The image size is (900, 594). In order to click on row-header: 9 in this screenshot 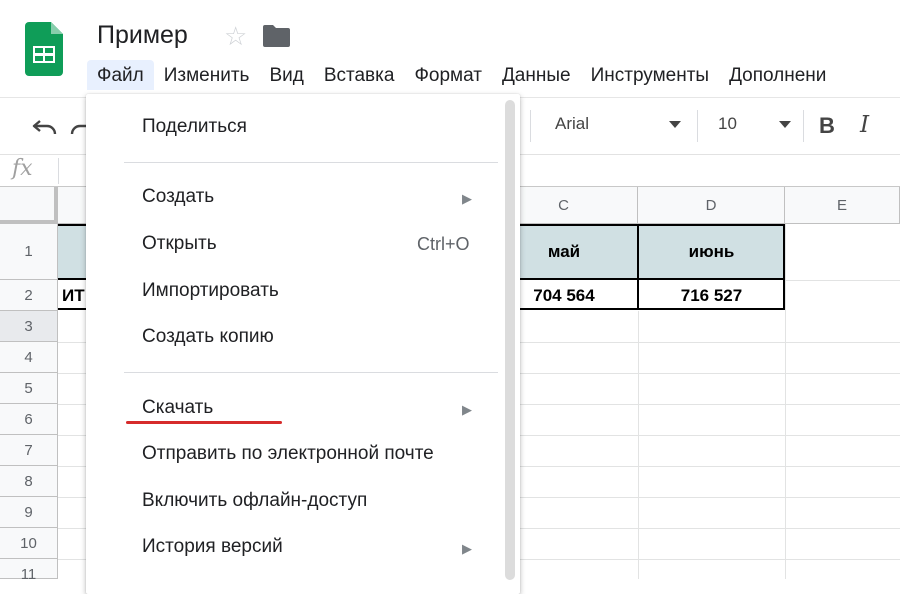, I will do `click(29, 512)`.